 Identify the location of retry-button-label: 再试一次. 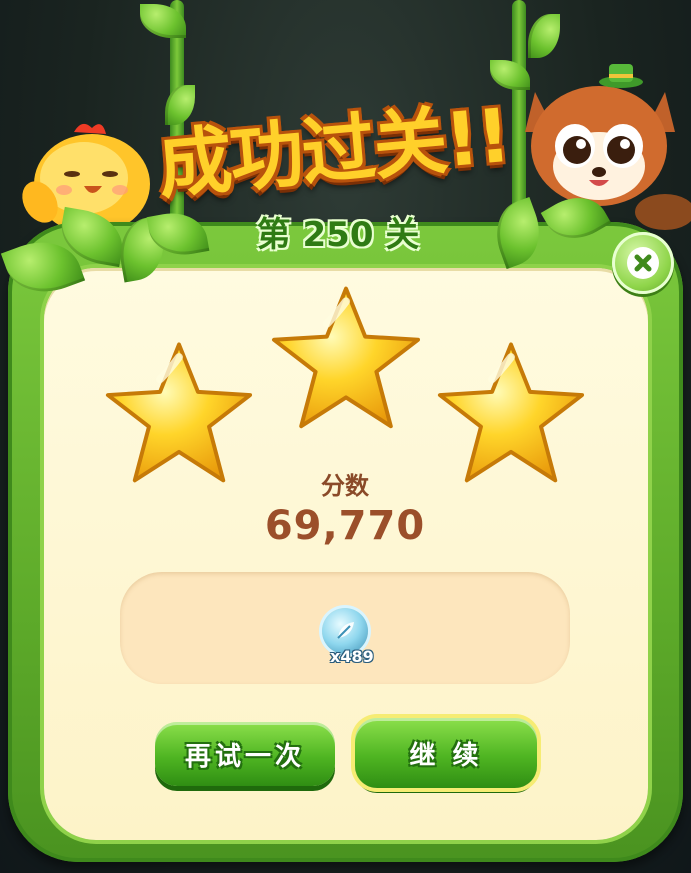
(244, 756).